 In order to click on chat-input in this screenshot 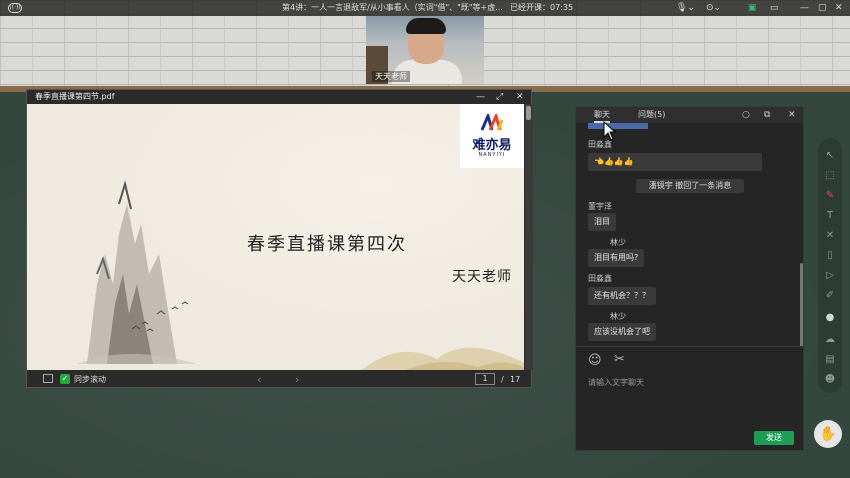, I will do `click(688, 382)`.